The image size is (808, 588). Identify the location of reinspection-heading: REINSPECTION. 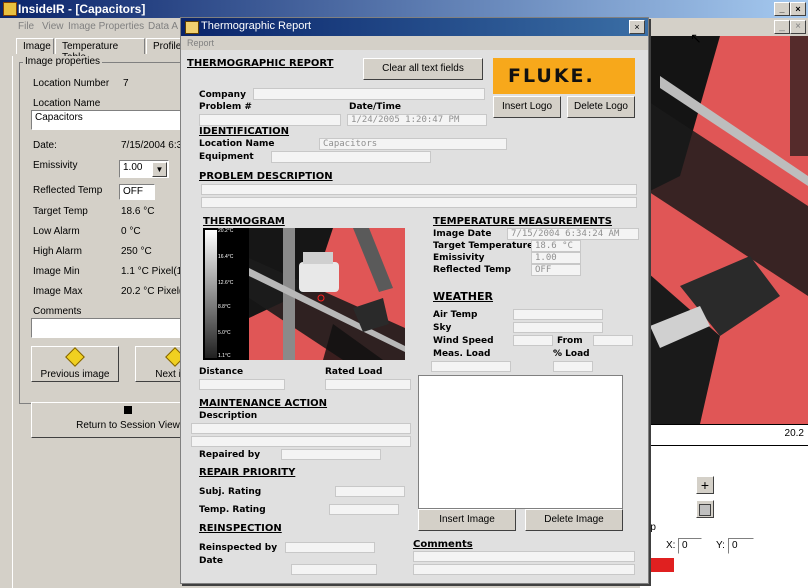
(240, 528).